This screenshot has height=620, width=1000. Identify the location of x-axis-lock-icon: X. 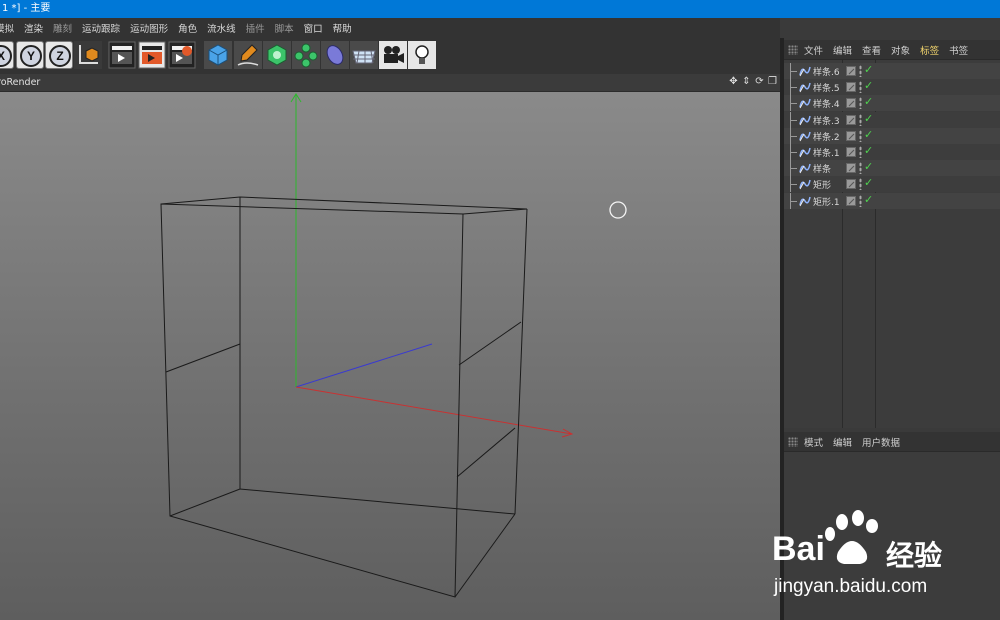
(7, 55).